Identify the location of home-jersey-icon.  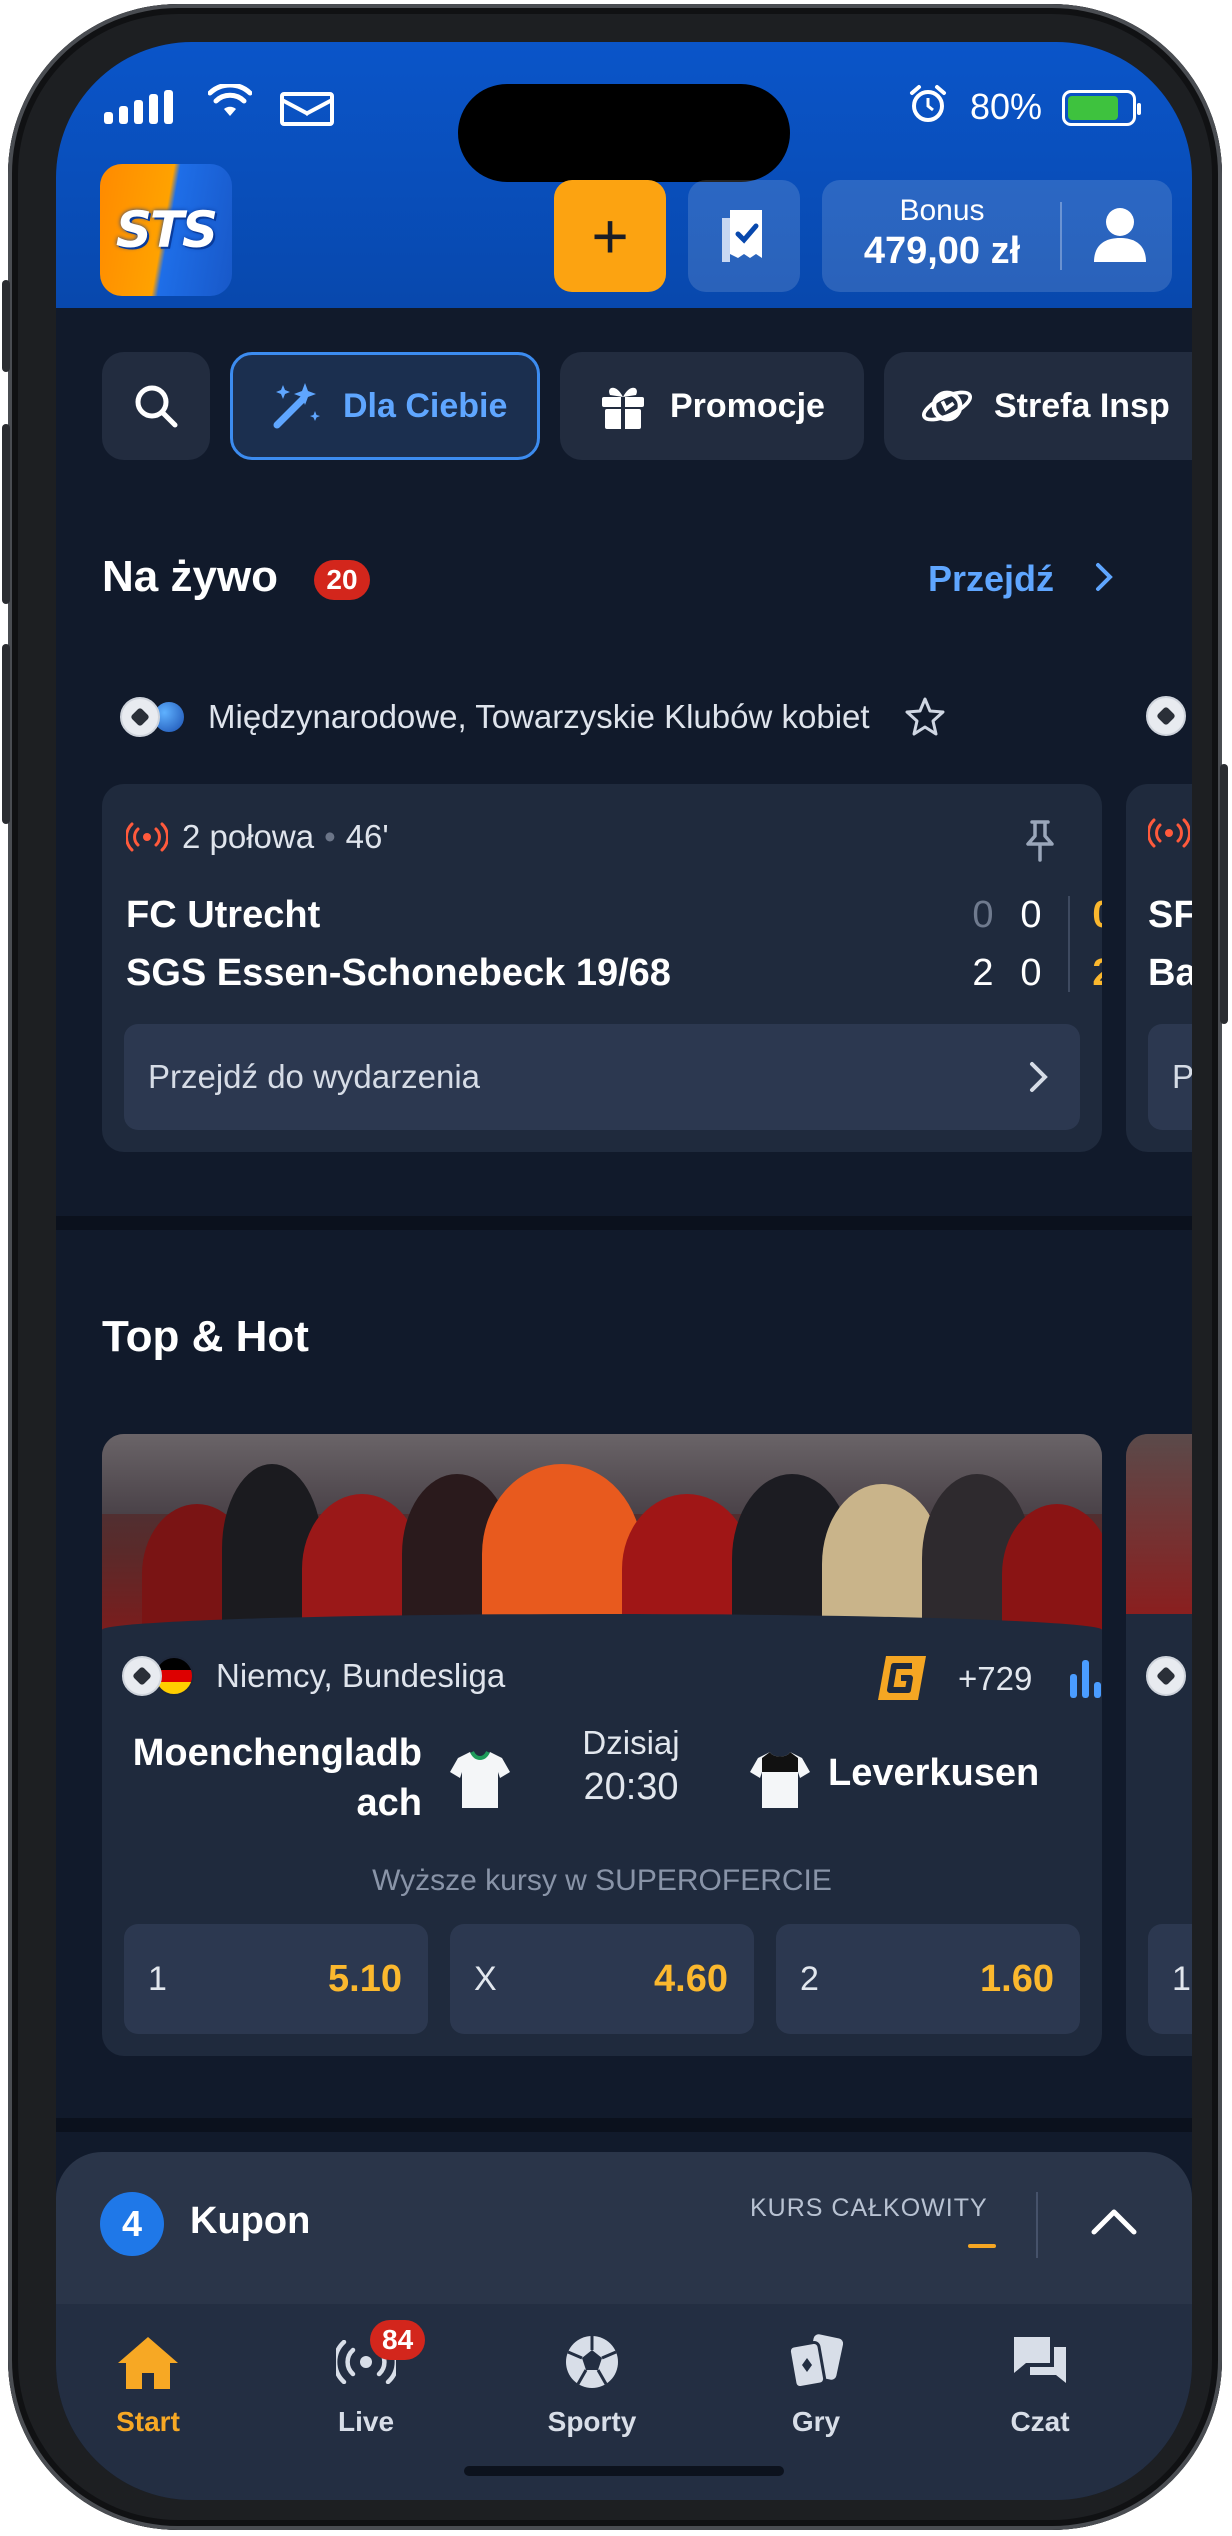
(480, 1779).